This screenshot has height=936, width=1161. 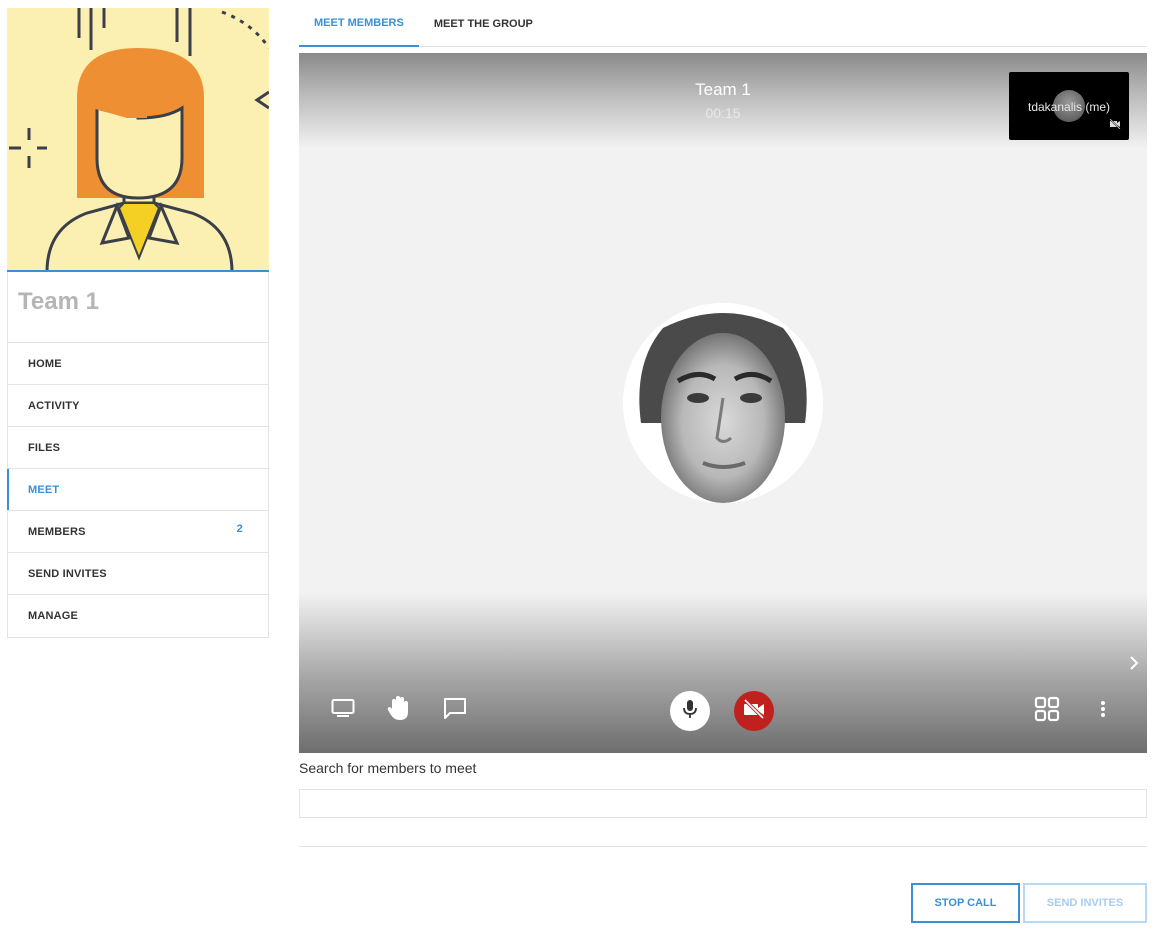 I want to click on more-options-button, so click(x=1103, y=711).